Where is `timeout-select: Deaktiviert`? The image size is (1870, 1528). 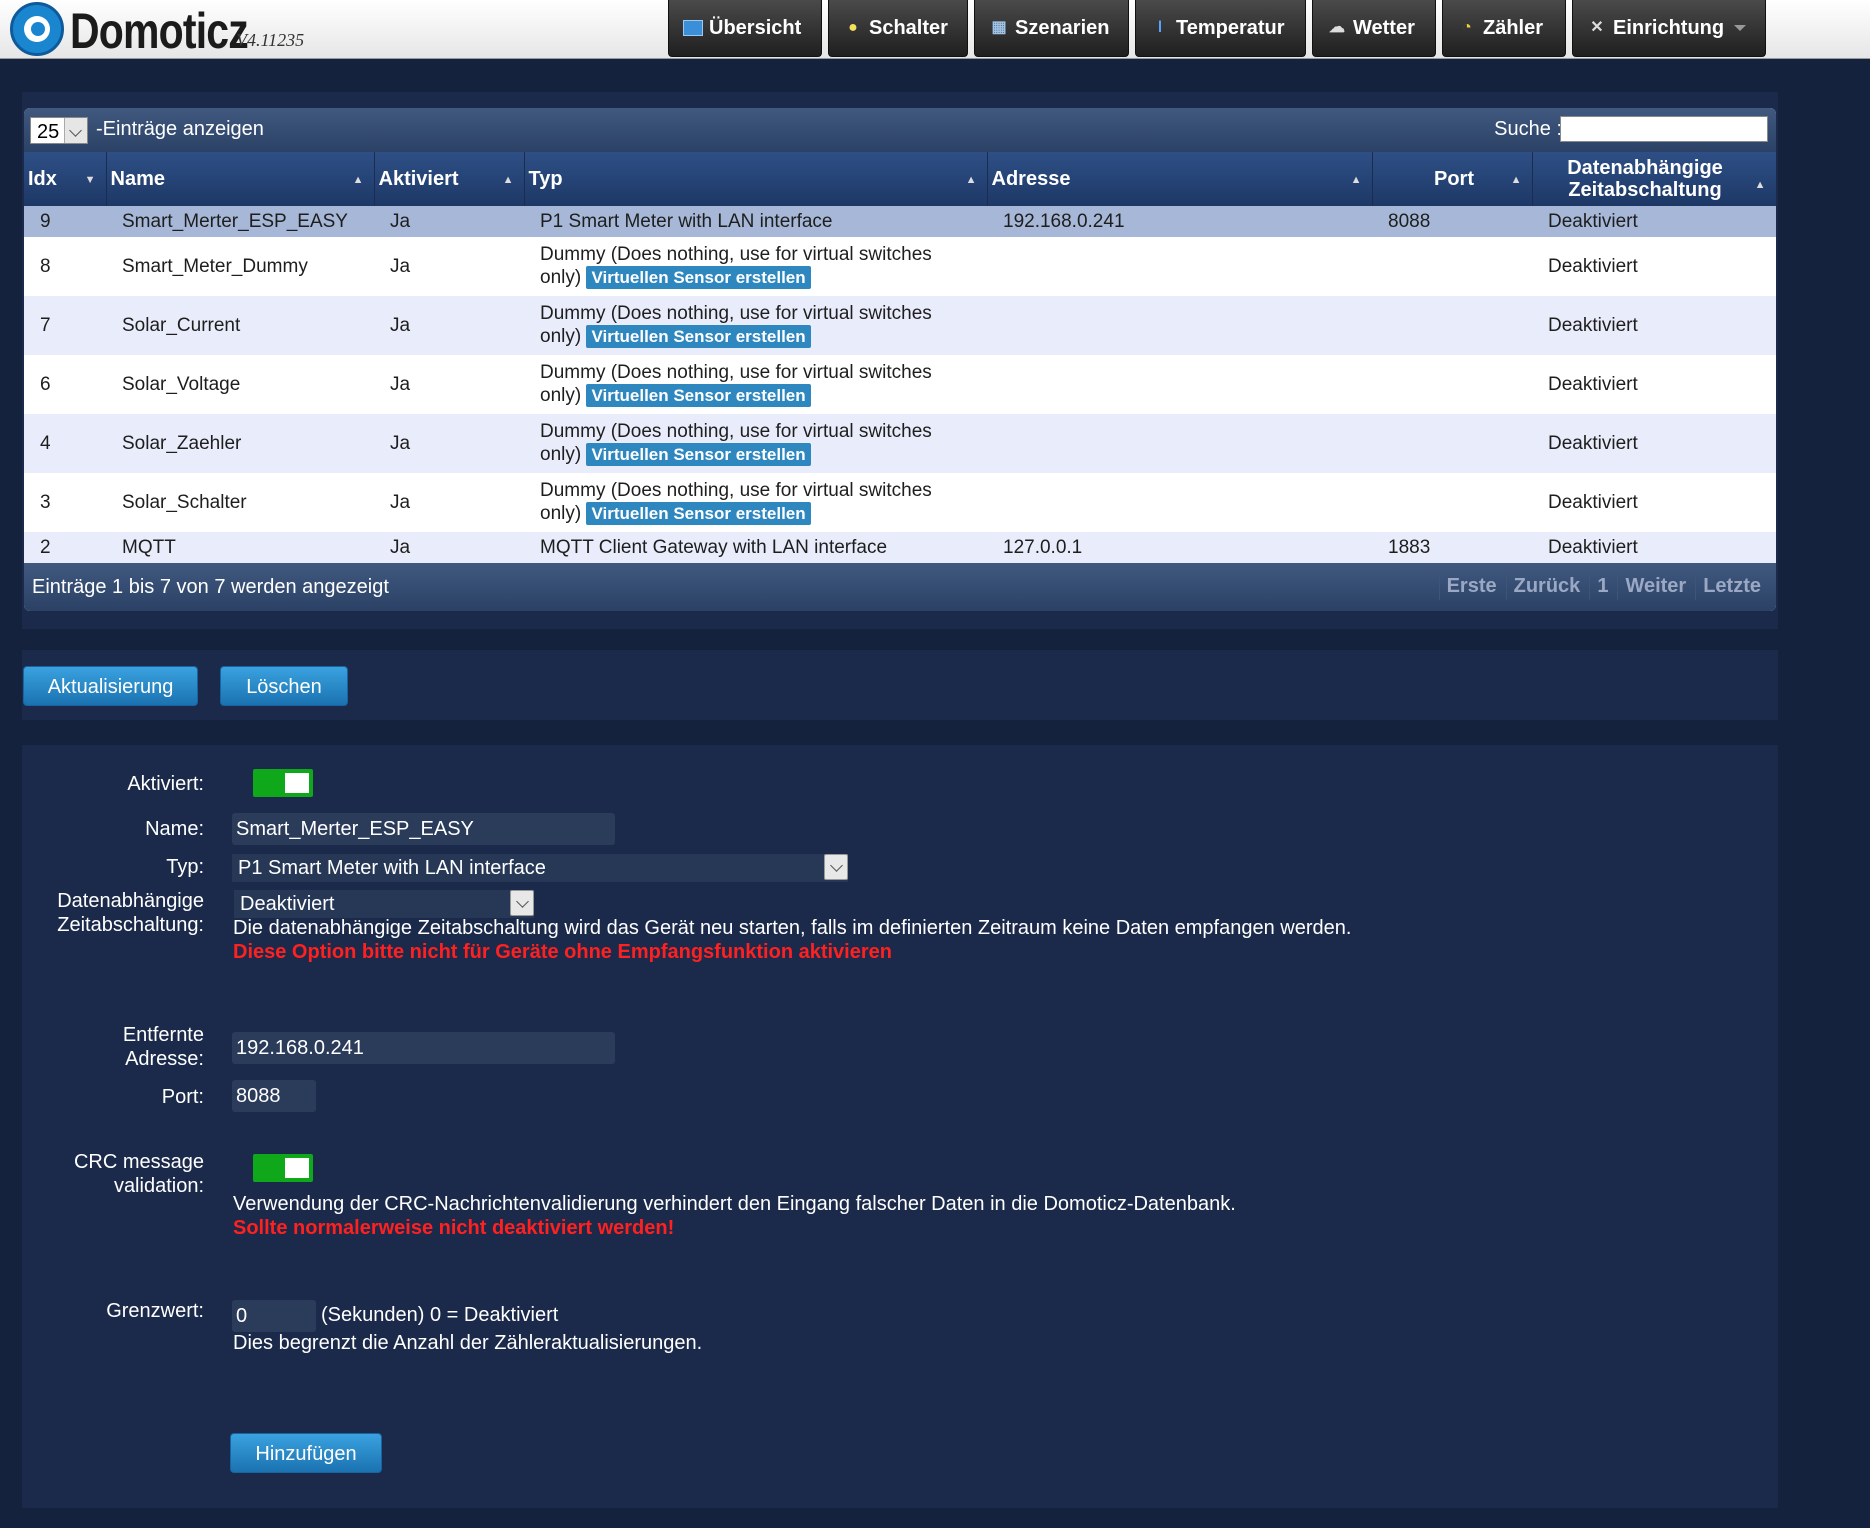 timeout-select: Deaktiviert is located at coordinates (384, 904).